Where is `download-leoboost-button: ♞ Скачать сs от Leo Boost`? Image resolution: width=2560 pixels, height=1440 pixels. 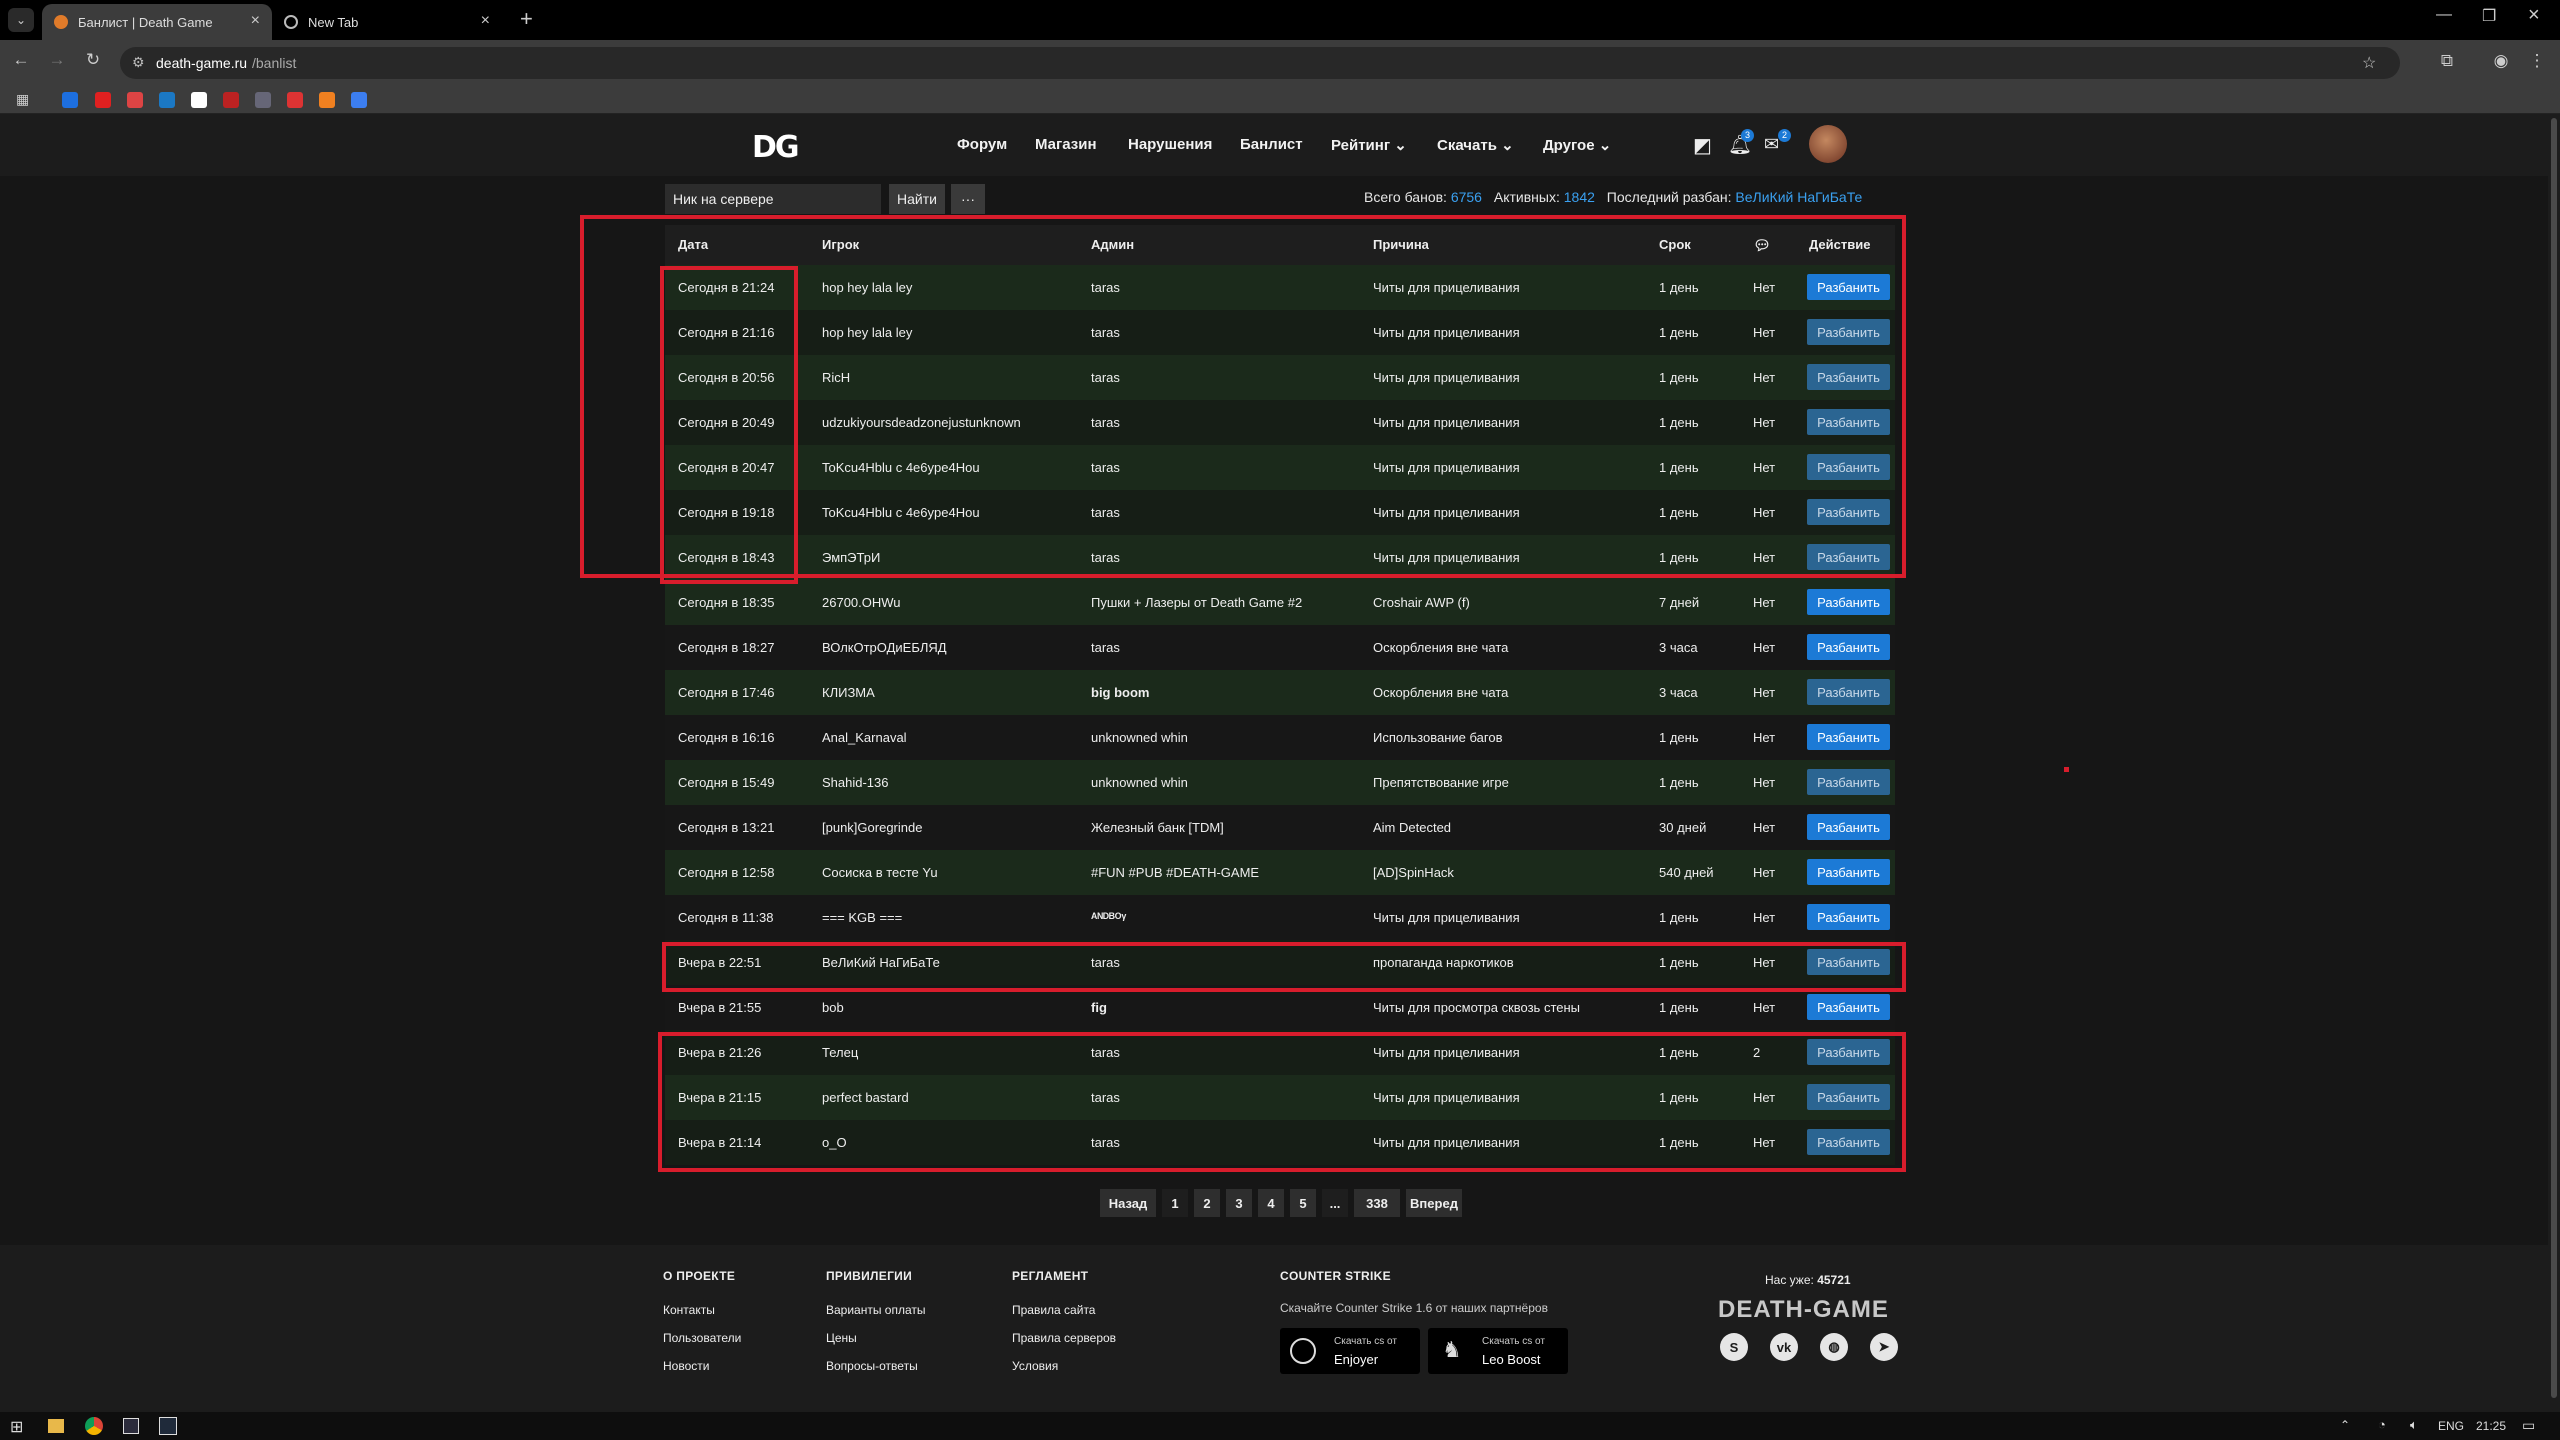 download-leoboost-button: ♞ Скачать сs от Leo Boost is located at coordinates (1498, 1351).